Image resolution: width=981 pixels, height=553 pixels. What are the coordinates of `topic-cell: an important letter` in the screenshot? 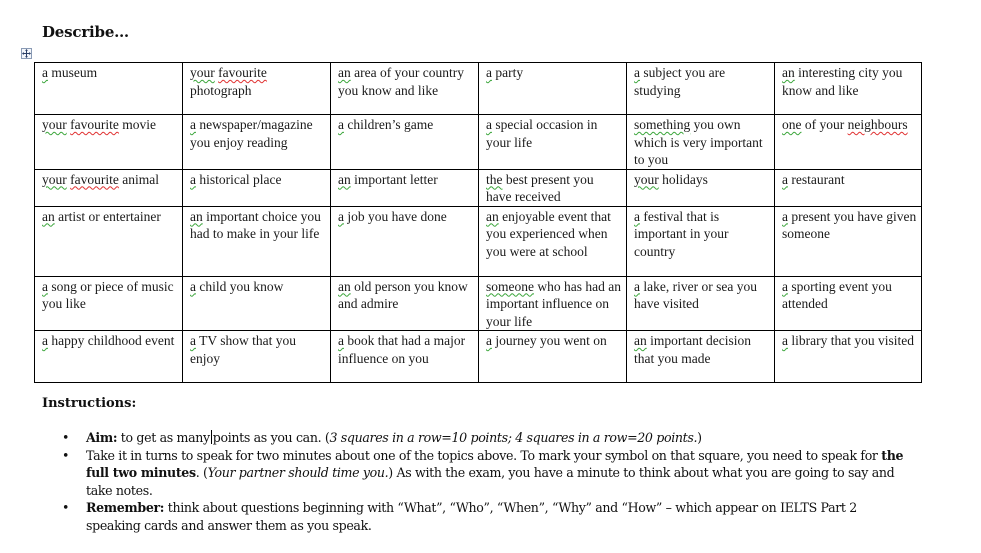 It's located at (404, 187).